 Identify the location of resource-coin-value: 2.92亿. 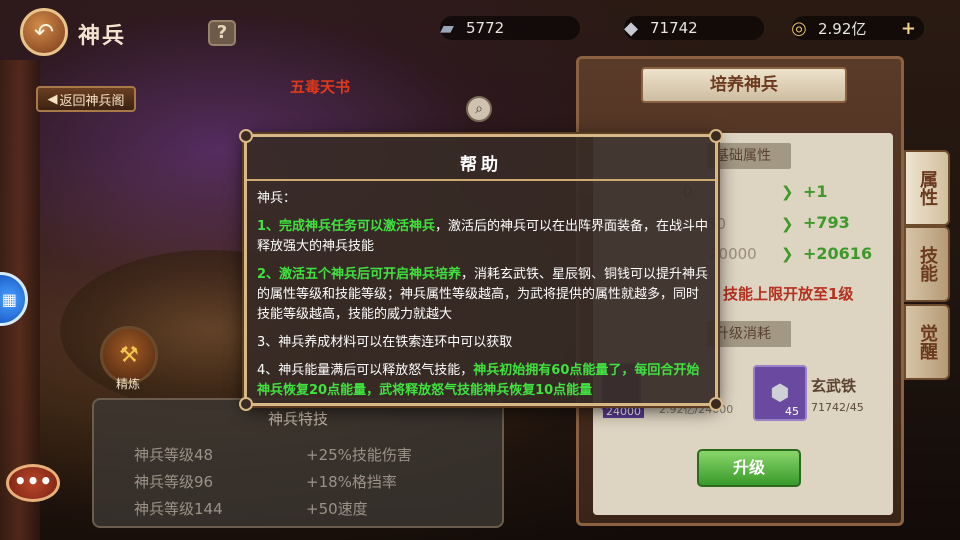
(842, 28).